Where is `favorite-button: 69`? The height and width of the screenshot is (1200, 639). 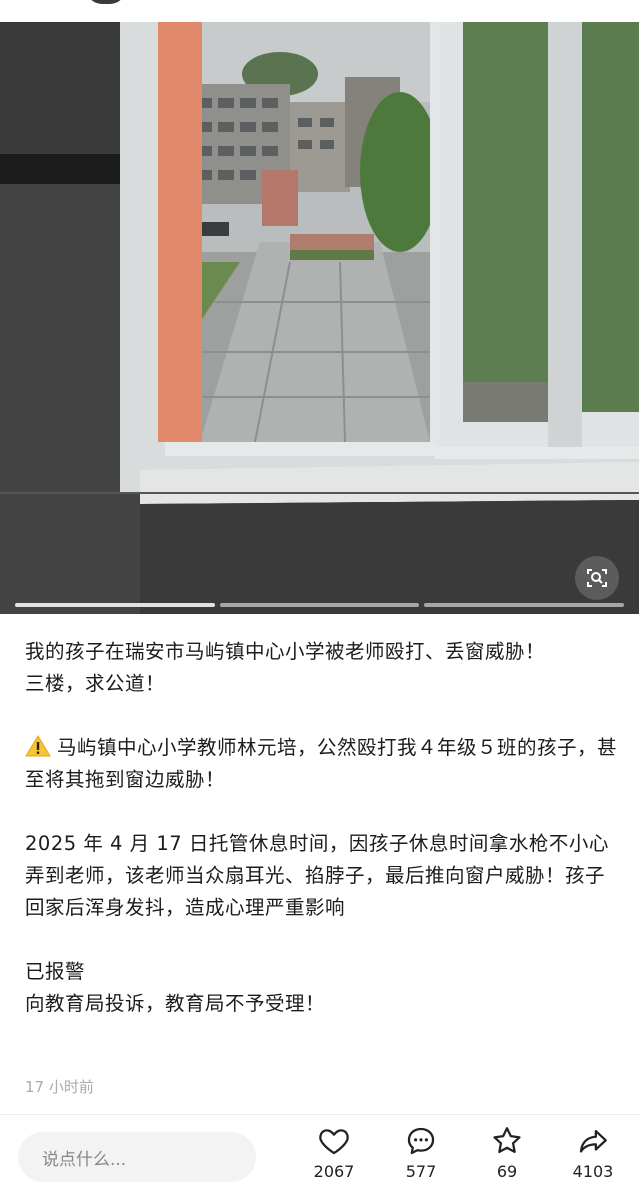 favorite-button: 69 is located at coordinates (507, 1152).